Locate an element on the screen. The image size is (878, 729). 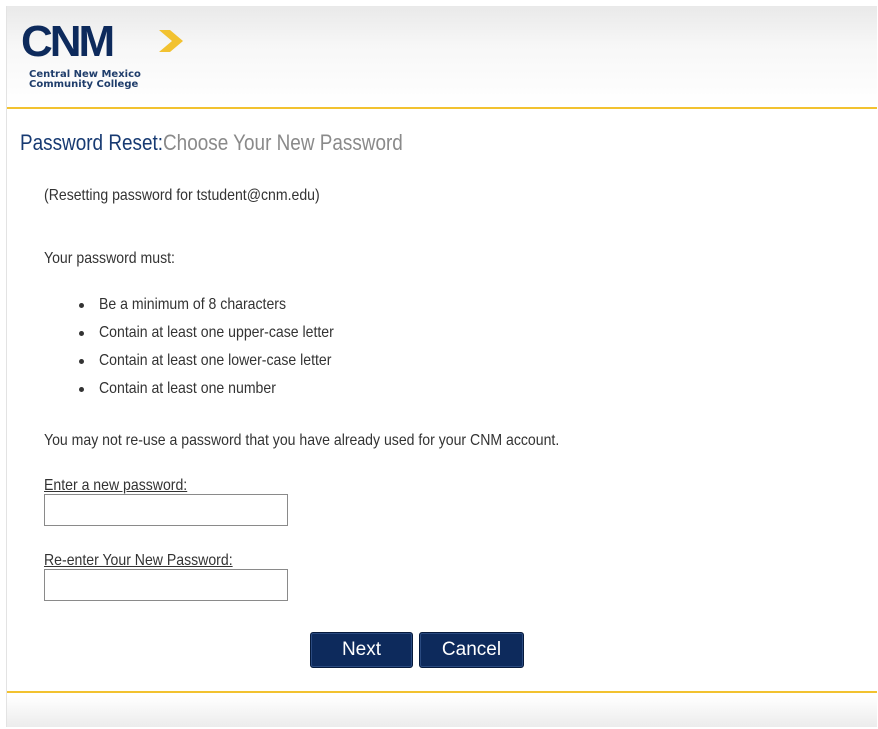
logo-subtitle: Central New Mexico Community College is located at coordinates (85, 80).